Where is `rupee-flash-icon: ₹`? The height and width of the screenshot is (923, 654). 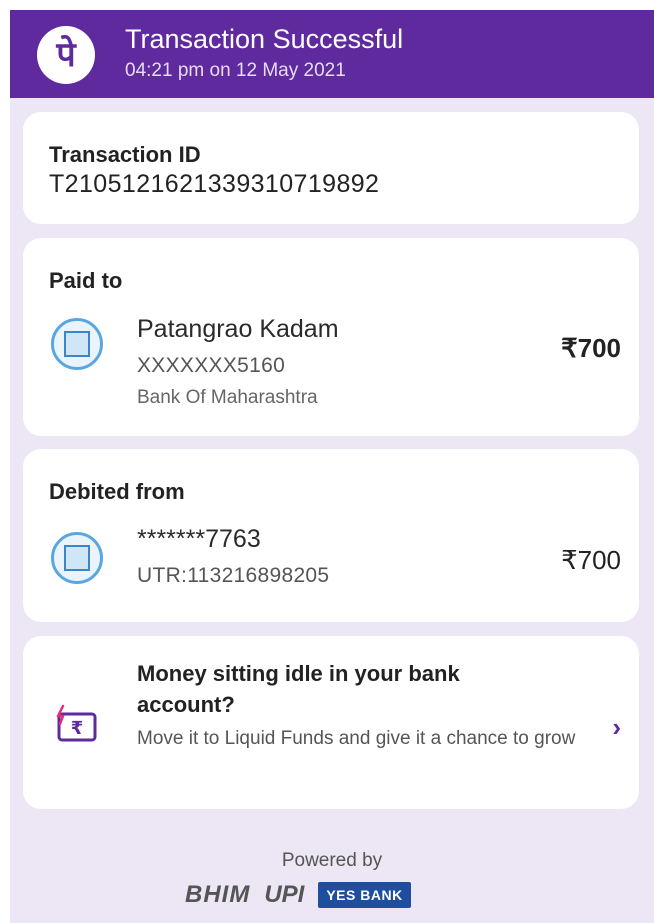
rupee-flash-icon: ₹ is located at coordinates (76, 723).